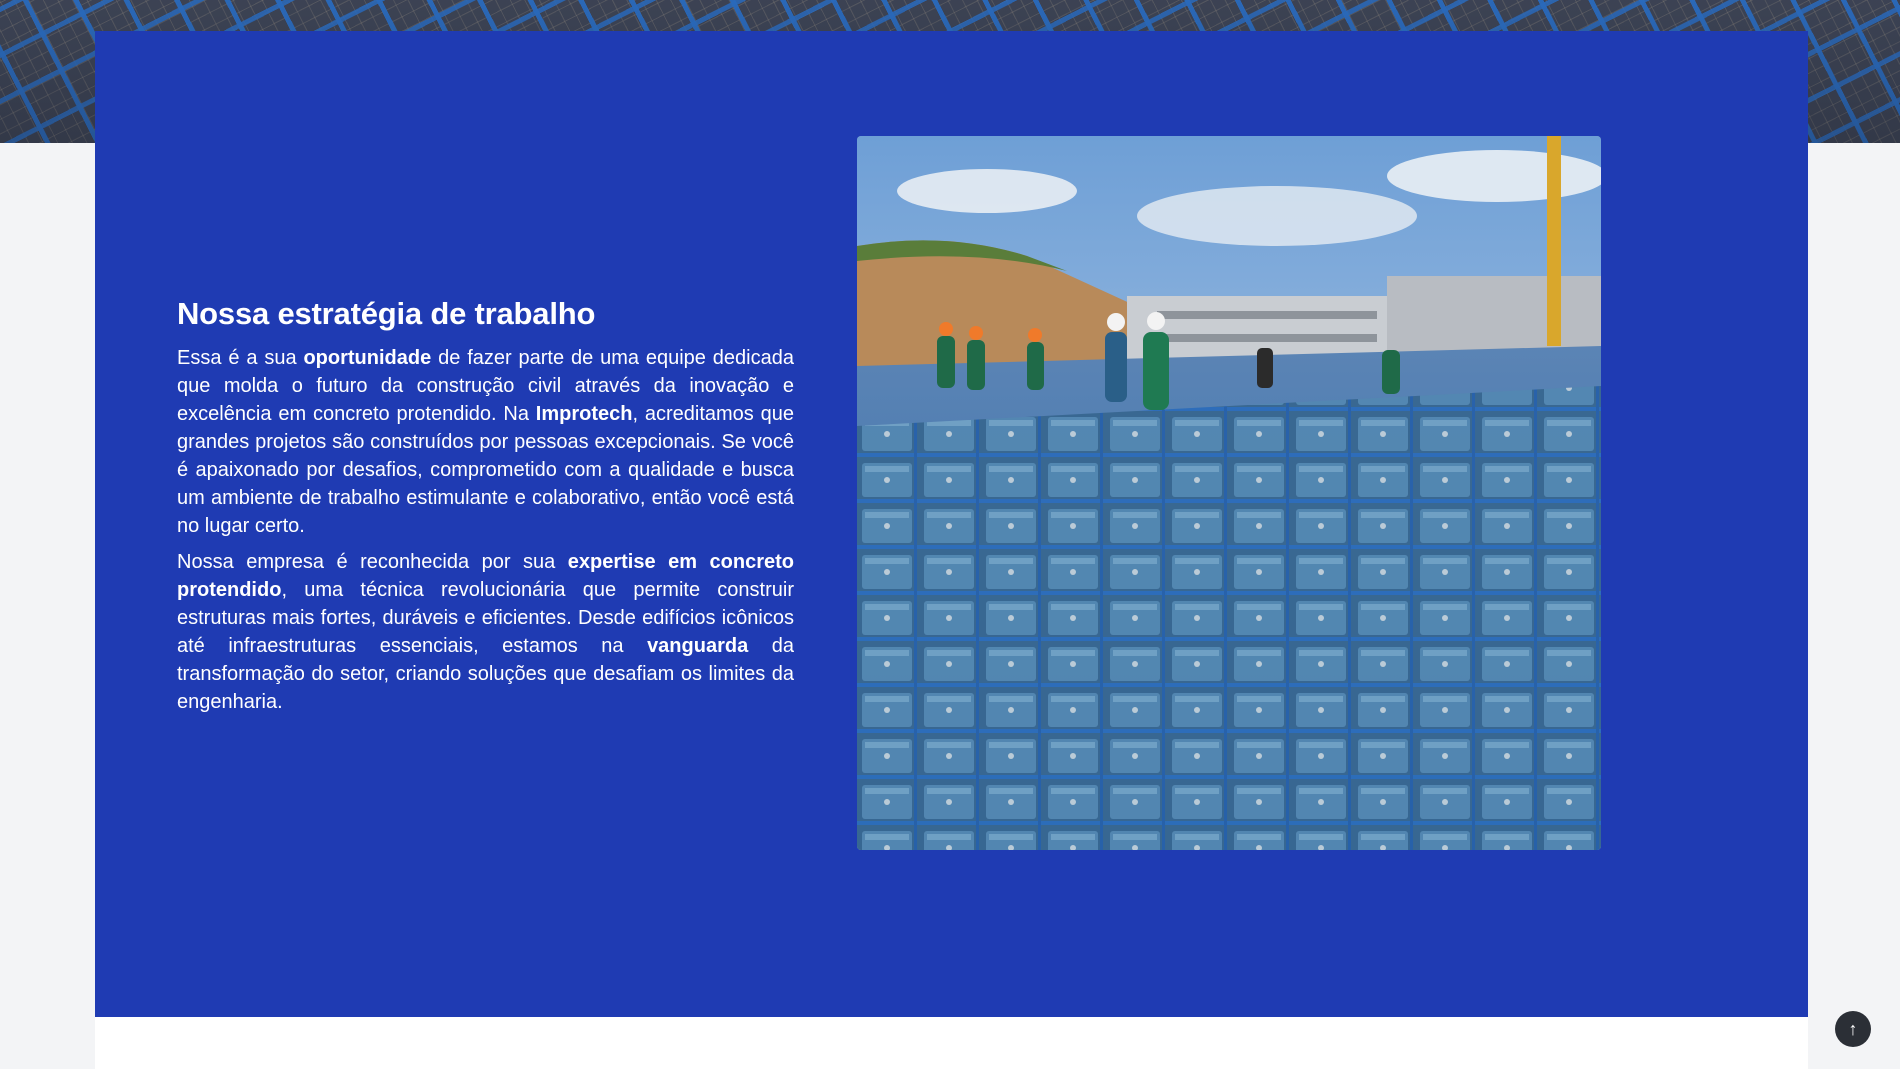 This screenshot has width=1900, height=1069. Describe the element at coordinates (386, 313) in the screenshot. I see `section-title: Nossa estratégia de trabalho` at that location.